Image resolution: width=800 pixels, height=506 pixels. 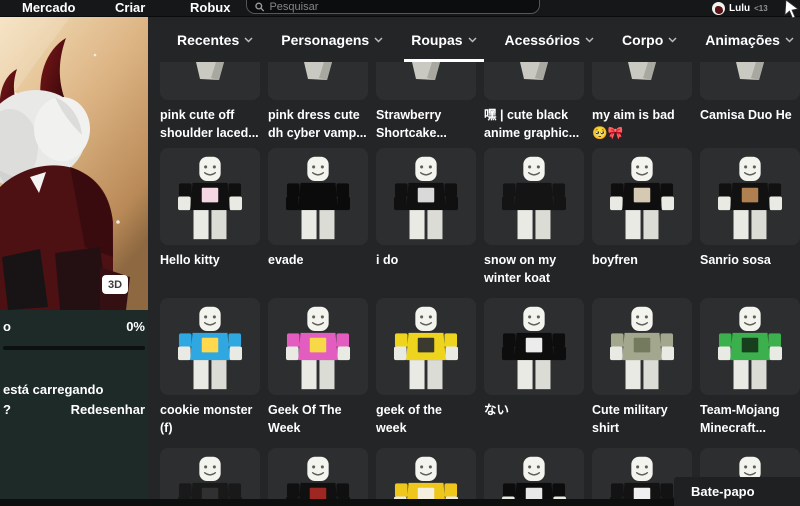 I want to click on item-label: my aim is bad 🥺🎀, so click(x=633, y=124).